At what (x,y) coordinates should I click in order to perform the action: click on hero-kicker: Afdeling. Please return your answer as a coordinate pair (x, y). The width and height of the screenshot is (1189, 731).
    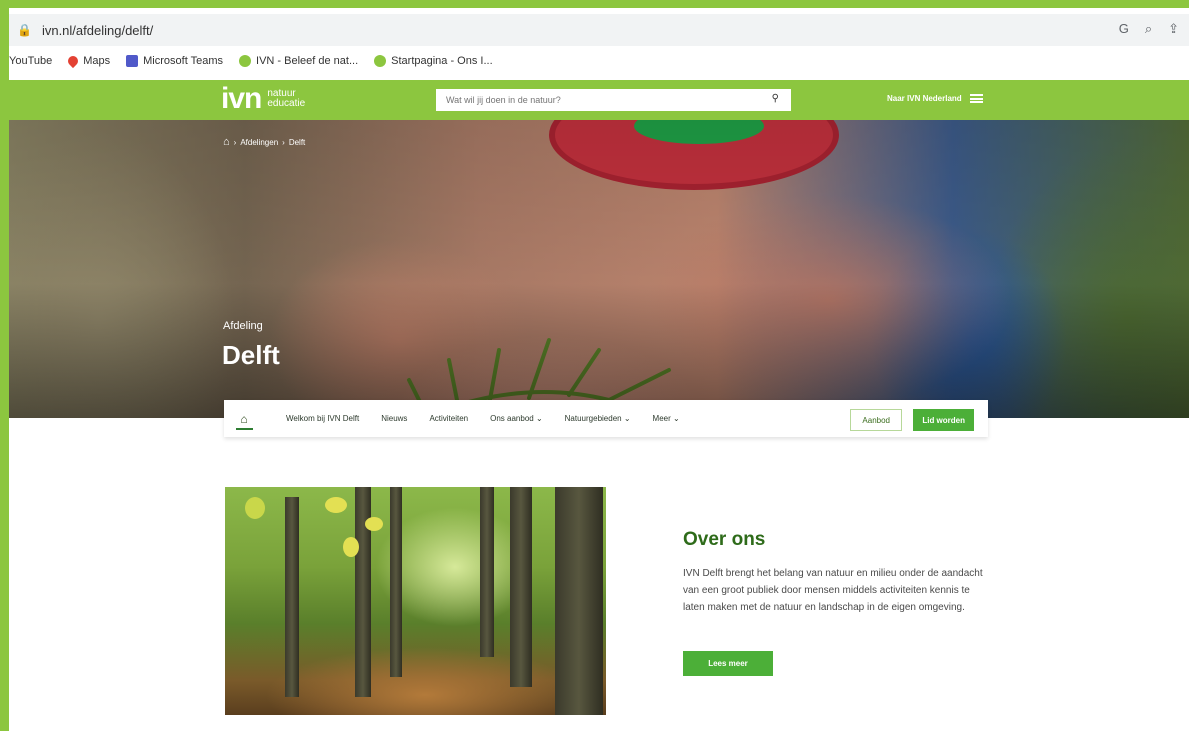
    Looking at the image, I should click on (243, 326).